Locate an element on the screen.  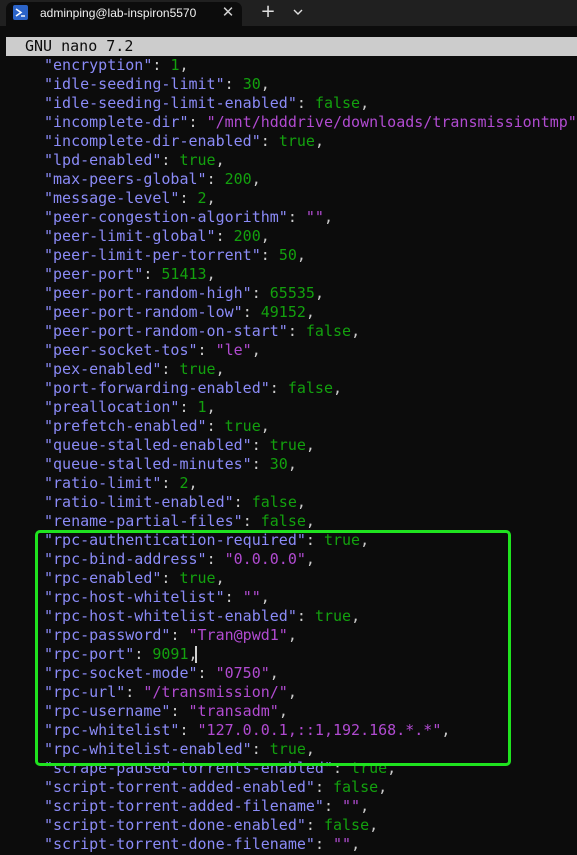
config-key: "message-level" is located at coordinates (111, 198).